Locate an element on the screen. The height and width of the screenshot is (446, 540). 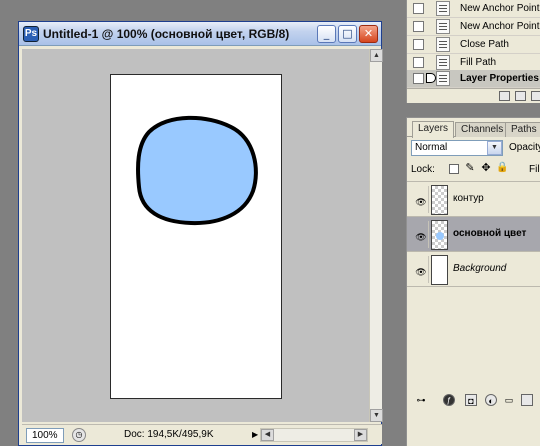
adjustment-layer-icon: ◐ is located at coordinates (491, 400).